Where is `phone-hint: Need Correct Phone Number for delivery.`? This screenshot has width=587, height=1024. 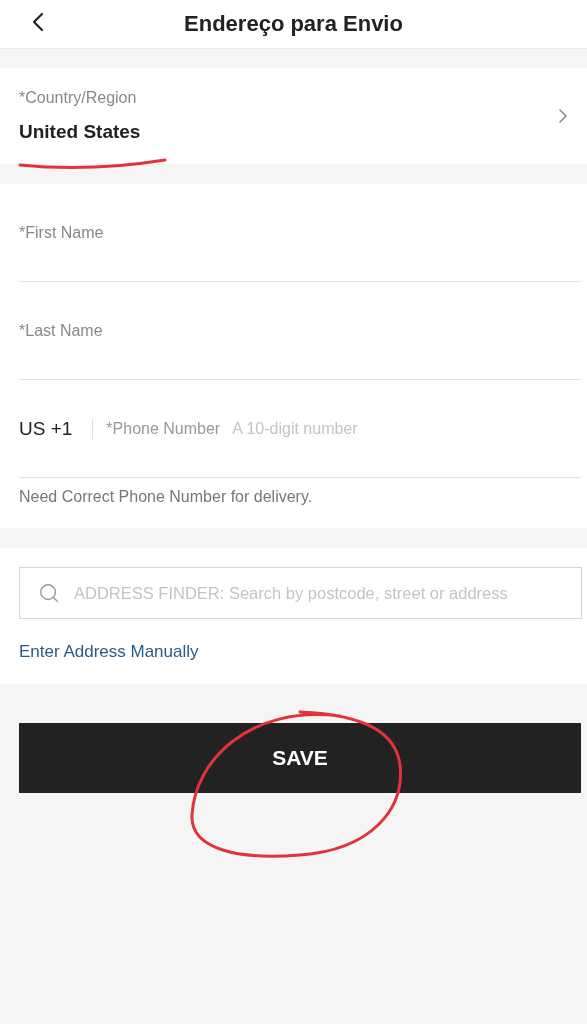 phone-hint: Need Correct Phone Number for delivery. is located at coordinates (166, 497).